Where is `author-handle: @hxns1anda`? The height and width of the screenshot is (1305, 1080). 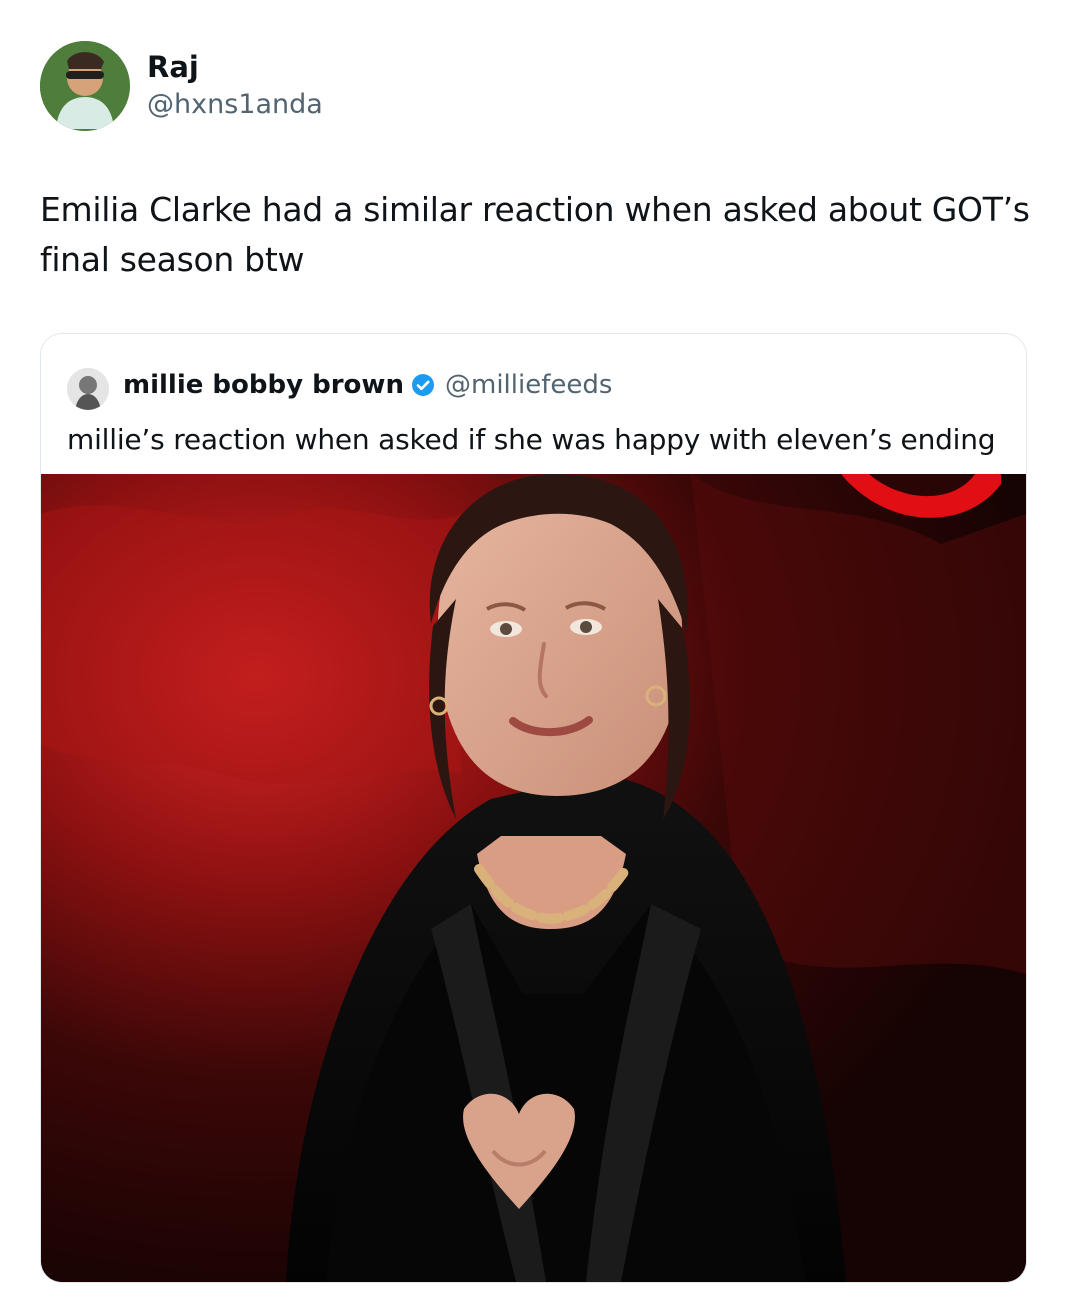 author-handle: @hxns1anda is located at coordinates (235, 105).